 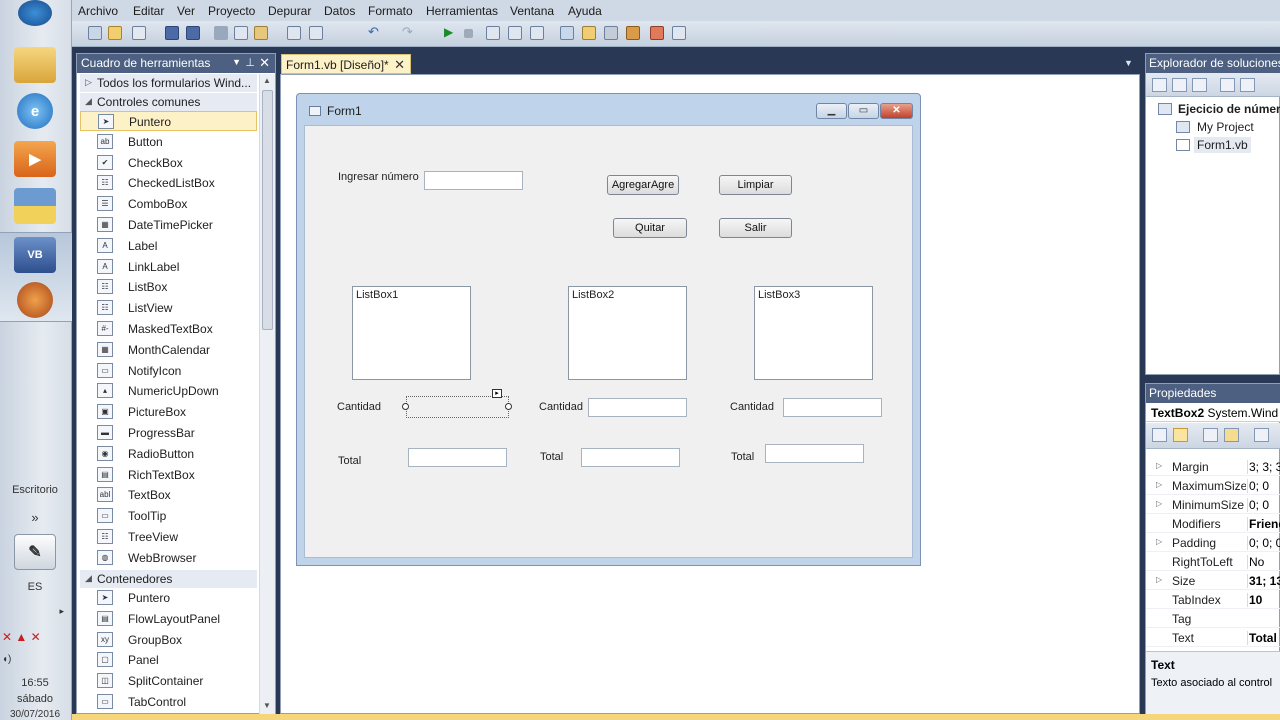 I want to click on find-icon, so click(x=567, y=33).